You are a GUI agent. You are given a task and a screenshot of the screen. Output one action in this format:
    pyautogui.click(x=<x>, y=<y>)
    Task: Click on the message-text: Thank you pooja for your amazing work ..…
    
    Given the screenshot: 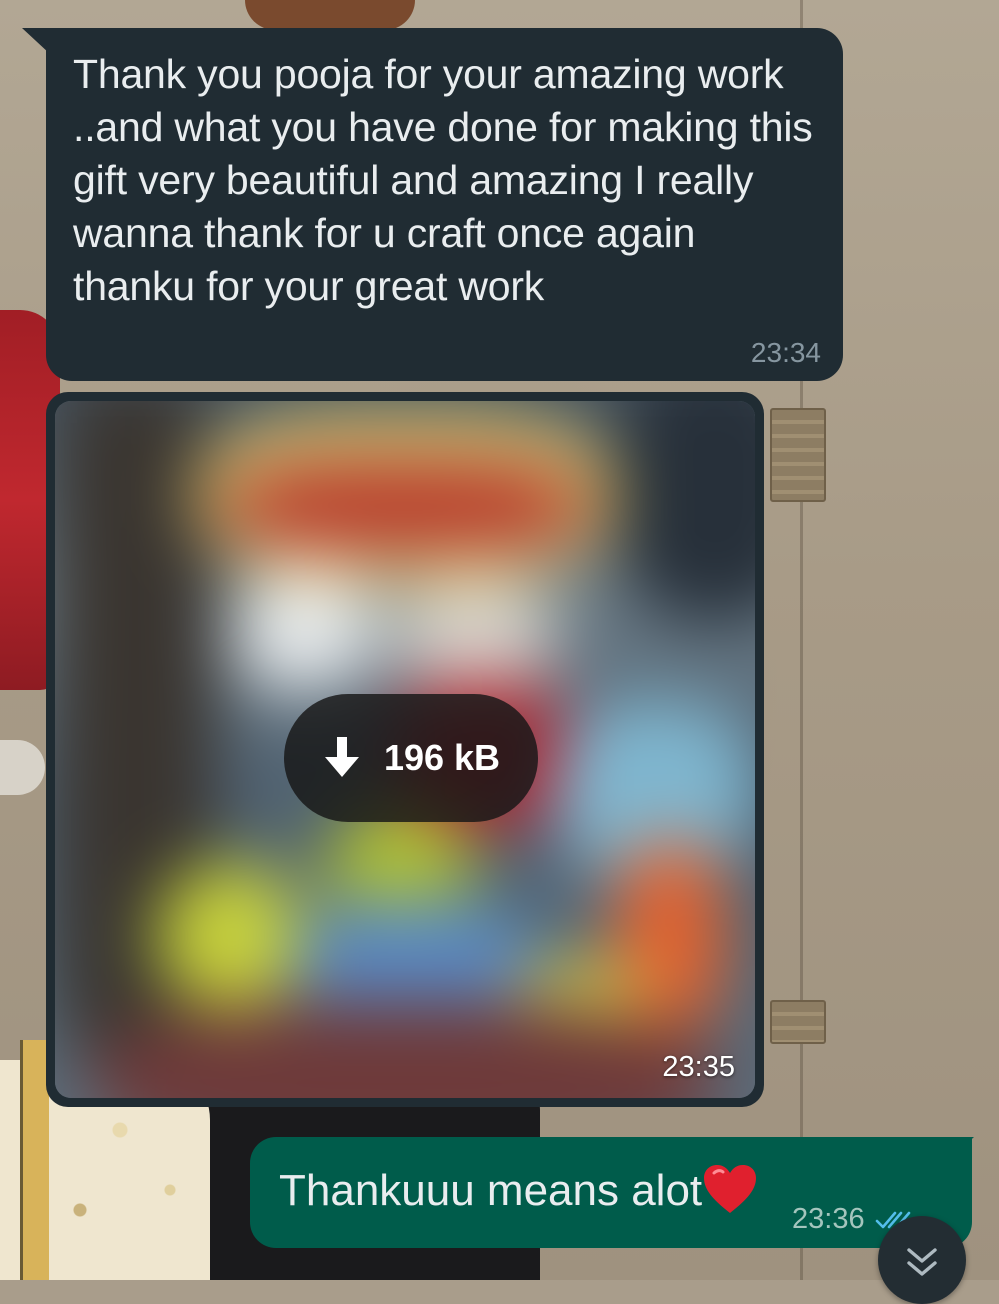 What is the action you would take?
    pyautogui.click(x=443, y=180)
    